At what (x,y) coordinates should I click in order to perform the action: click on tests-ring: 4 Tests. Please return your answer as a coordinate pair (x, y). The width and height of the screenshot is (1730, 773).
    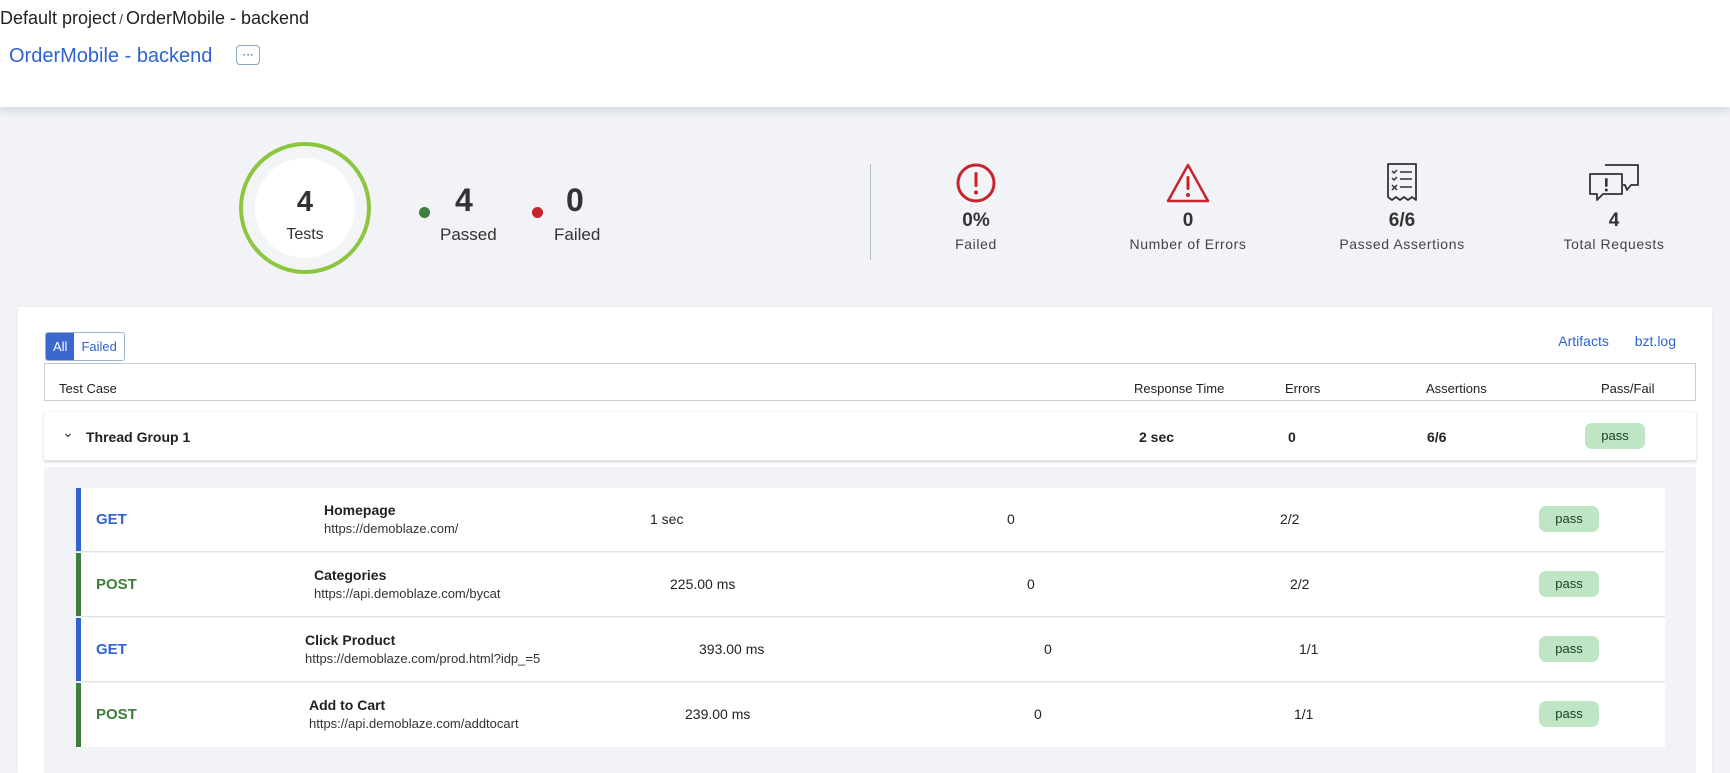
    Looking at the image, I should click on (305, 208).